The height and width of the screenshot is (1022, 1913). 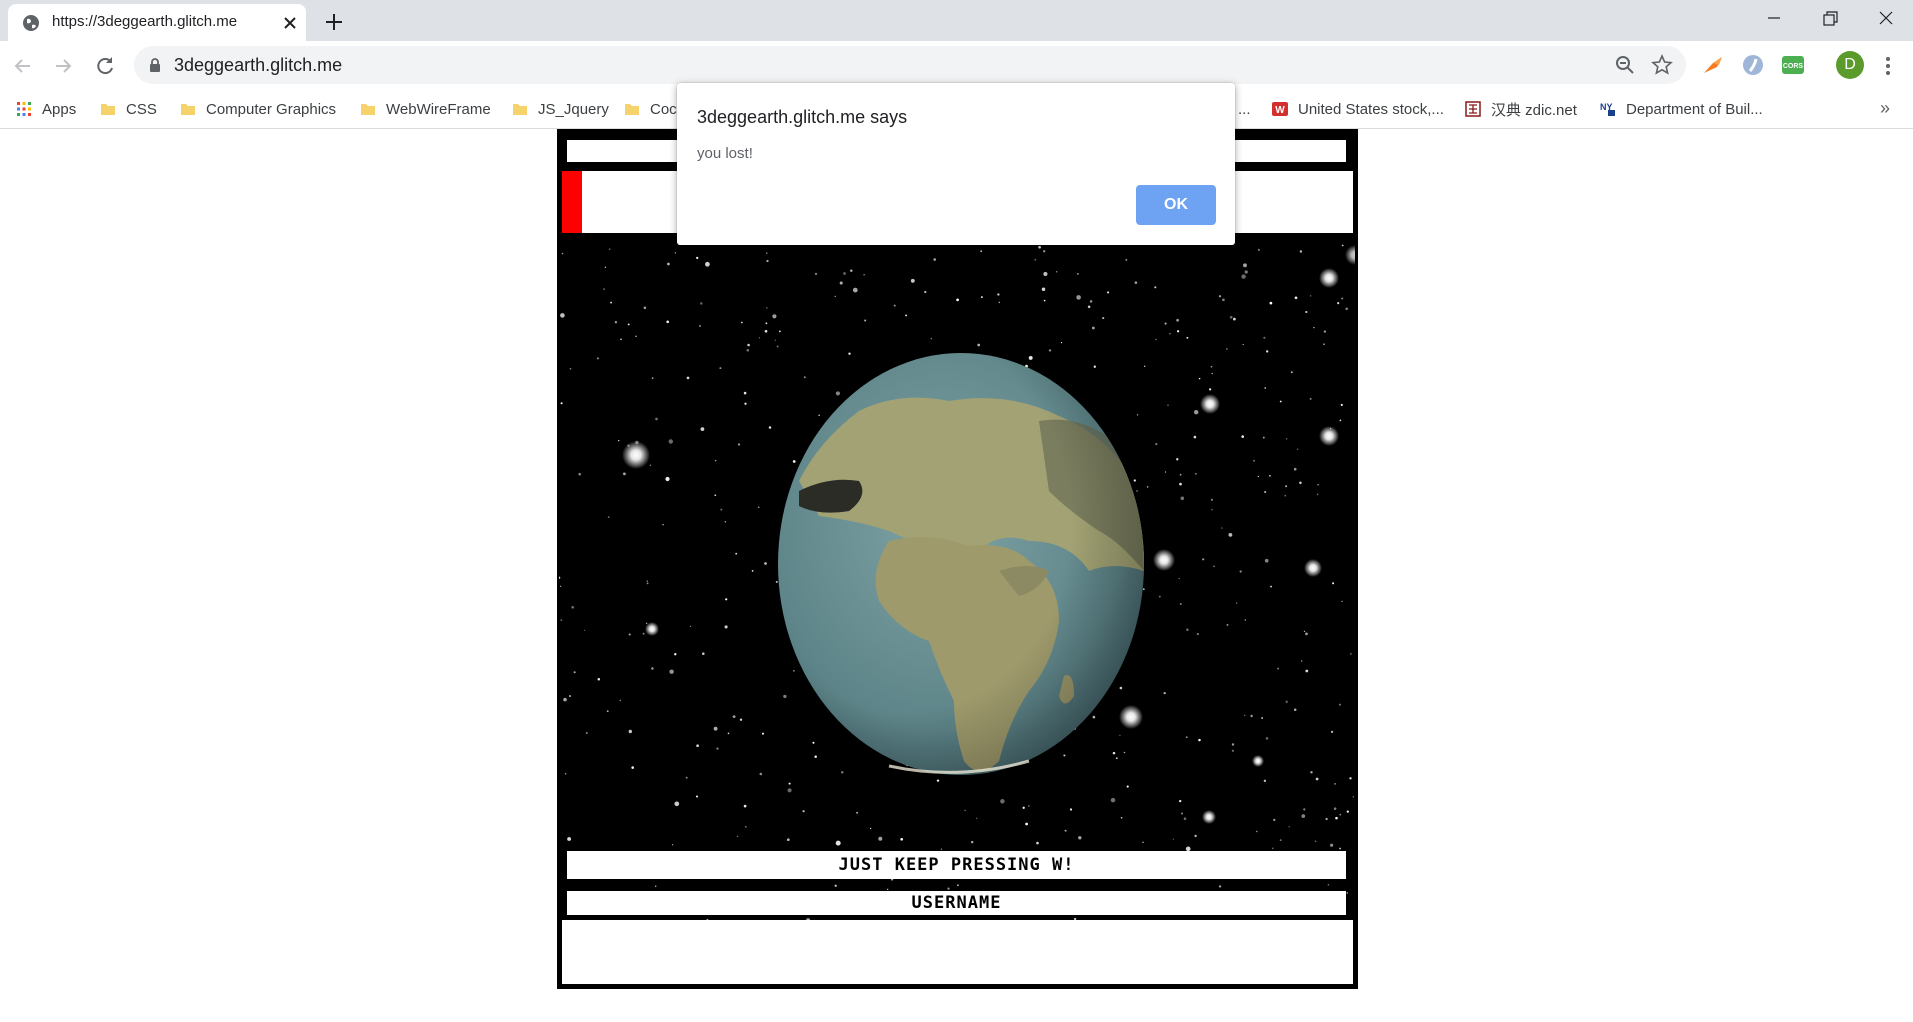 What do you see at coordinates (1888, 66) in the screenshot?
I see `menu-dots-icon` at bounding box center [1888, 66].